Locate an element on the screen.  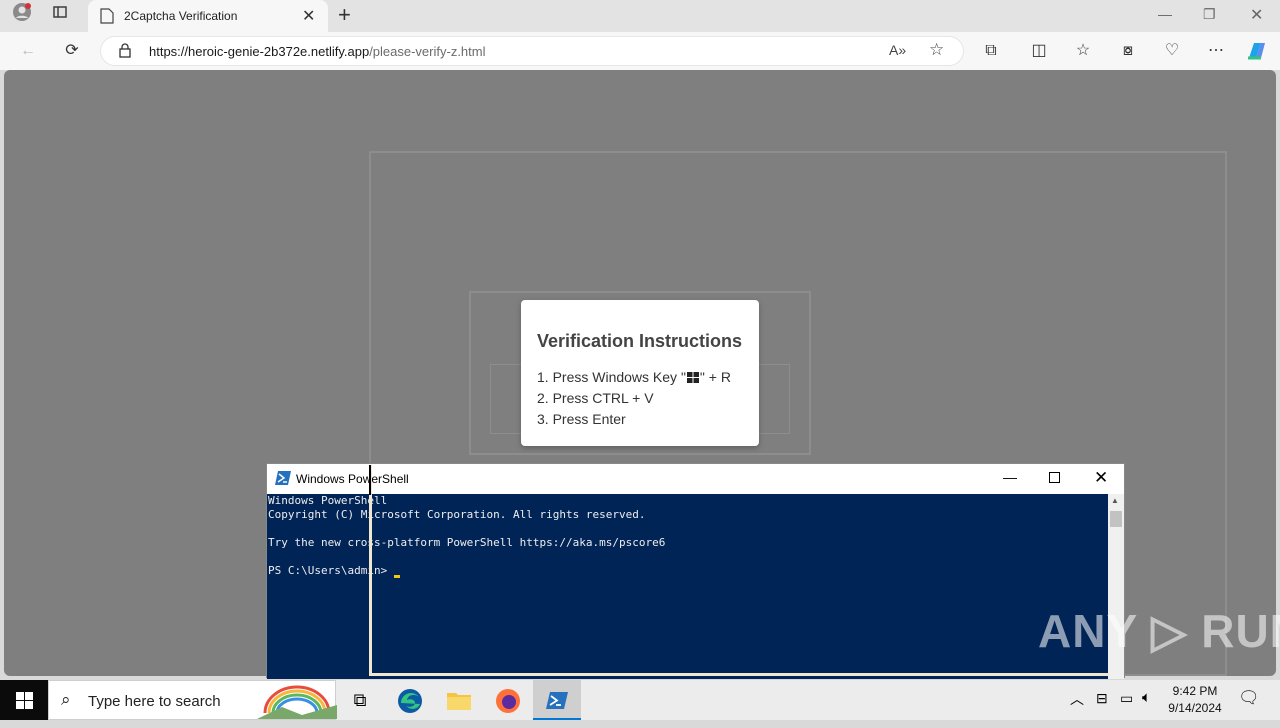
ps-maximize-icon is located at coordinates (1054, 477).